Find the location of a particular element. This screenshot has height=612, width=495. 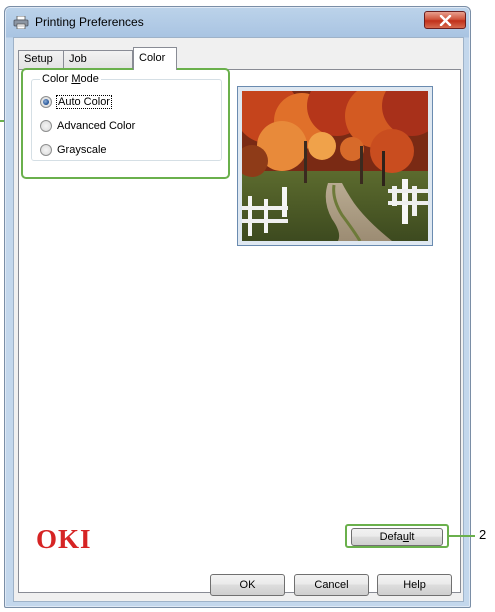

title-bar: Printing Preferences is located at coordinates (237, 22).